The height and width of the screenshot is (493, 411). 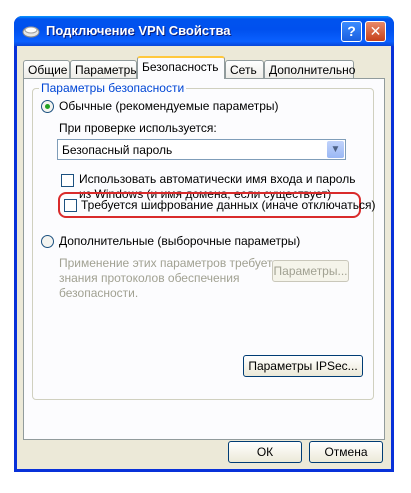 What do you see at coordinates (67, 180) in the screenshot?
I see `auto-logon-checkbox` at bounding box center [67, 180].